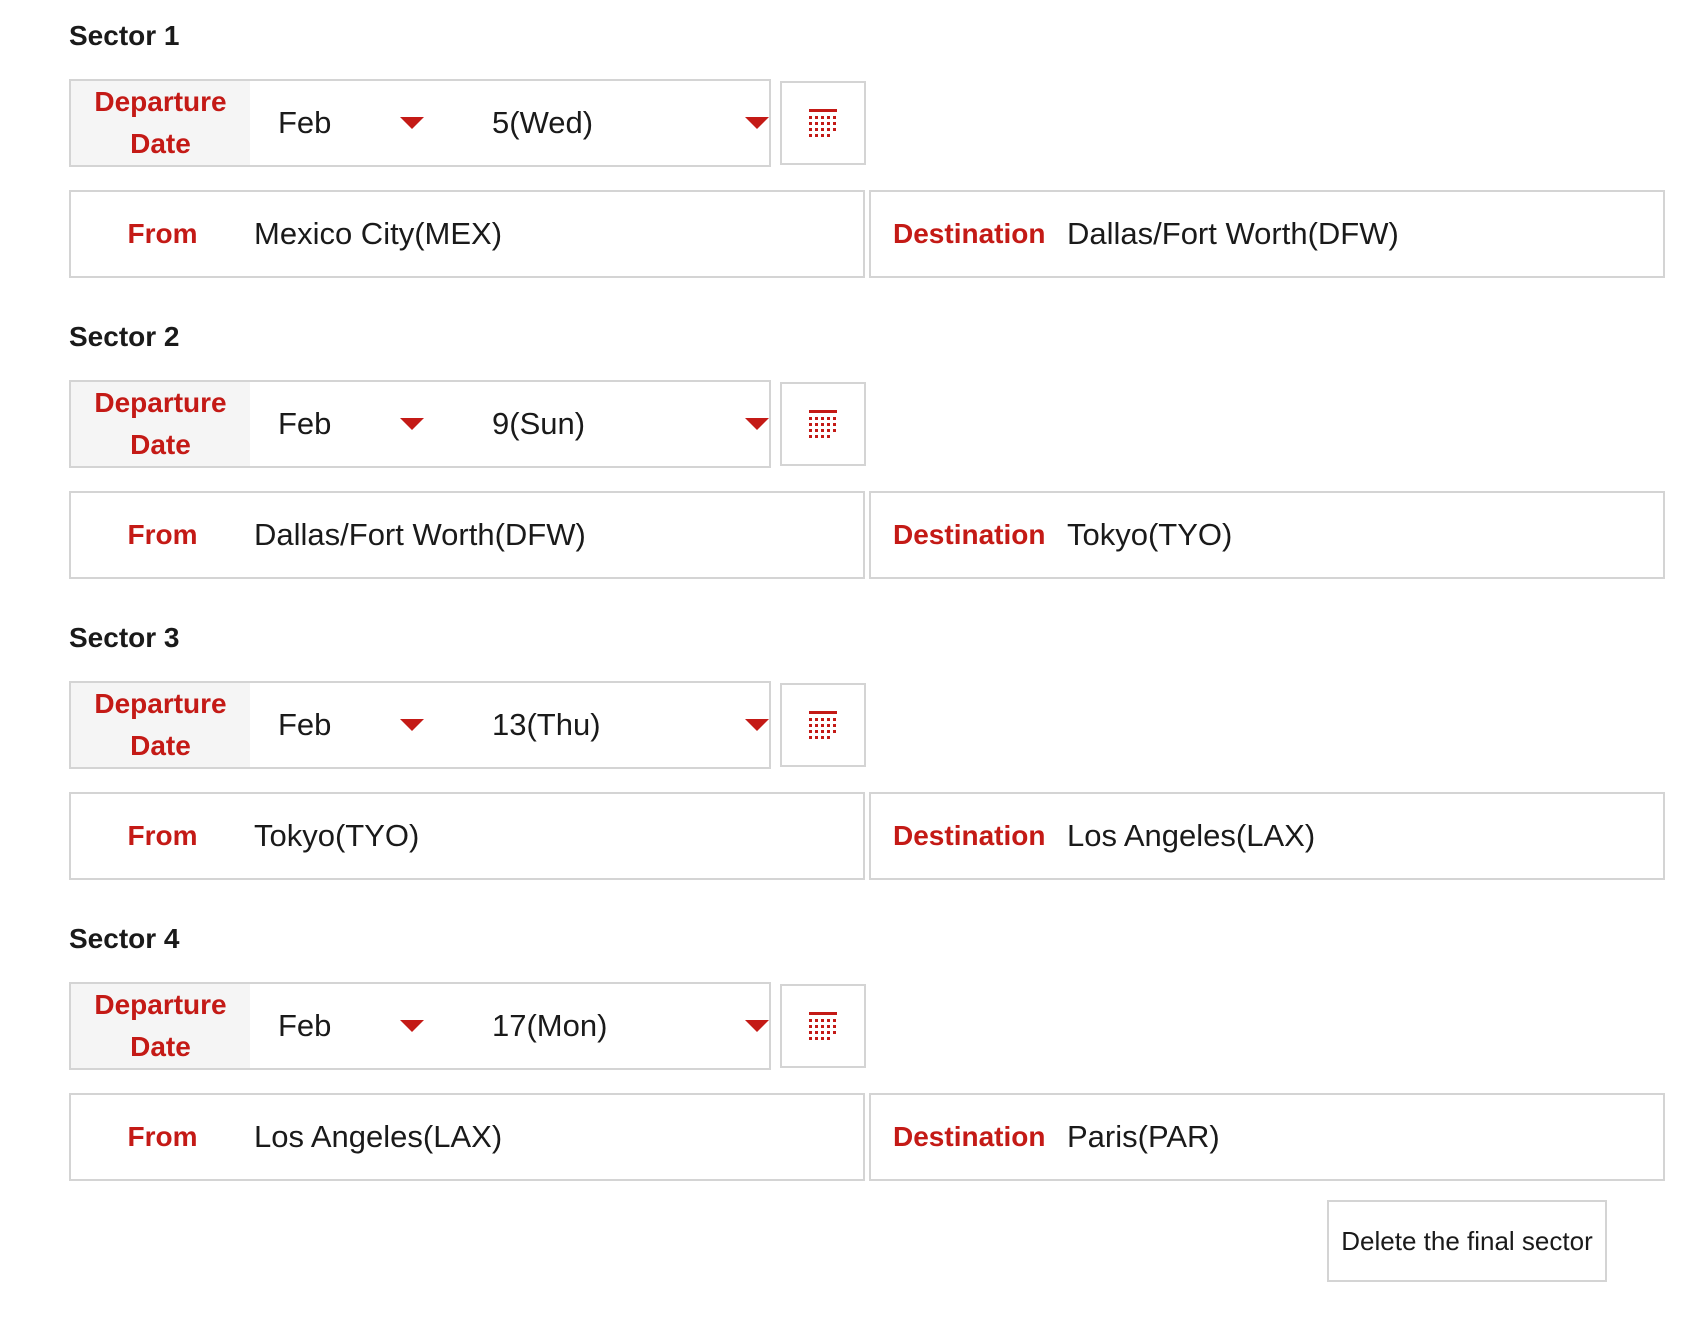 The width and height of the screenshot is (1696, 1318). What do you see at coordinates (124, 938) in the screenshot?
I see `sector-title: Sector 4` at bounding box center [124, 938].